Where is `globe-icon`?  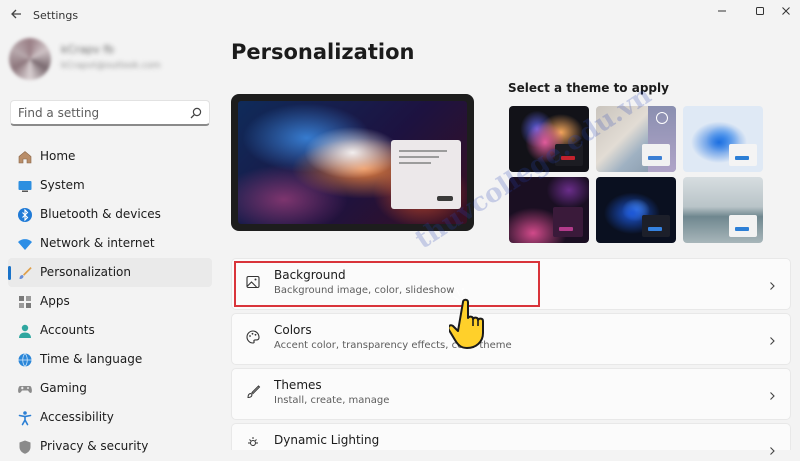 globe-icon is located at coordinates (25, 360).